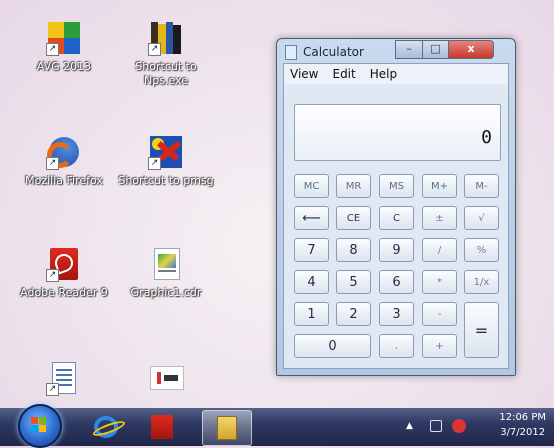  I want to click on reciprocal-button: 1/x, so click(481, 282).